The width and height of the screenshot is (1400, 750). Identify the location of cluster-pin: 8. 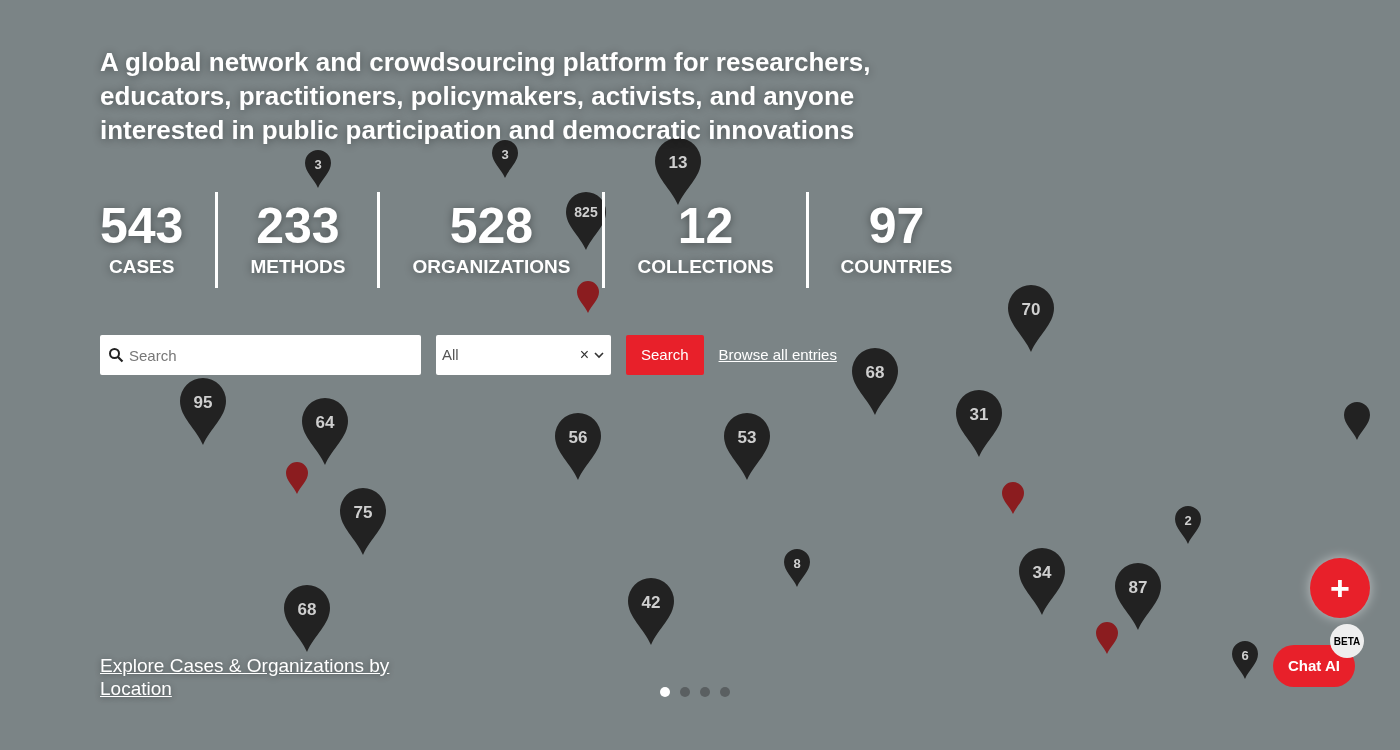
(797, 568).